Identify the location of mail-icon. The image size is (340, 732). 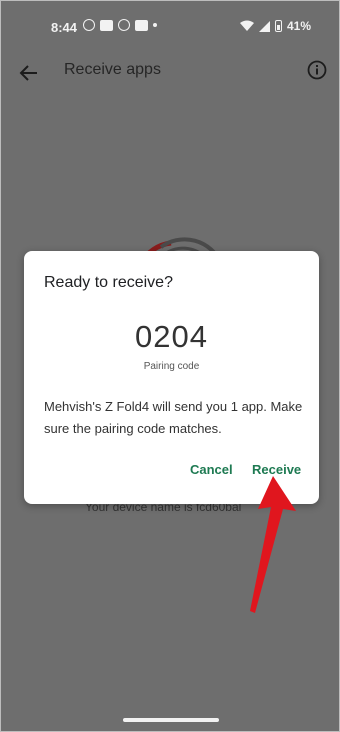
(106, 25).